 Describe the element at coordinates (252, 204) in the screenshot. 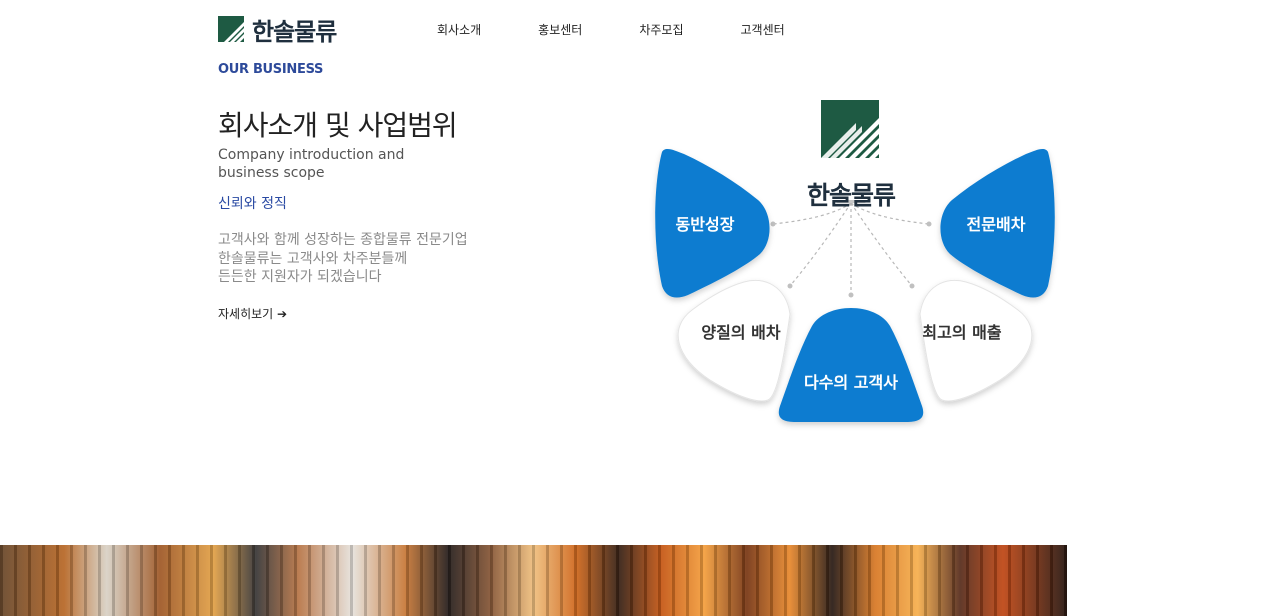

I see `tagline: 신뢰와 정직` at that location.